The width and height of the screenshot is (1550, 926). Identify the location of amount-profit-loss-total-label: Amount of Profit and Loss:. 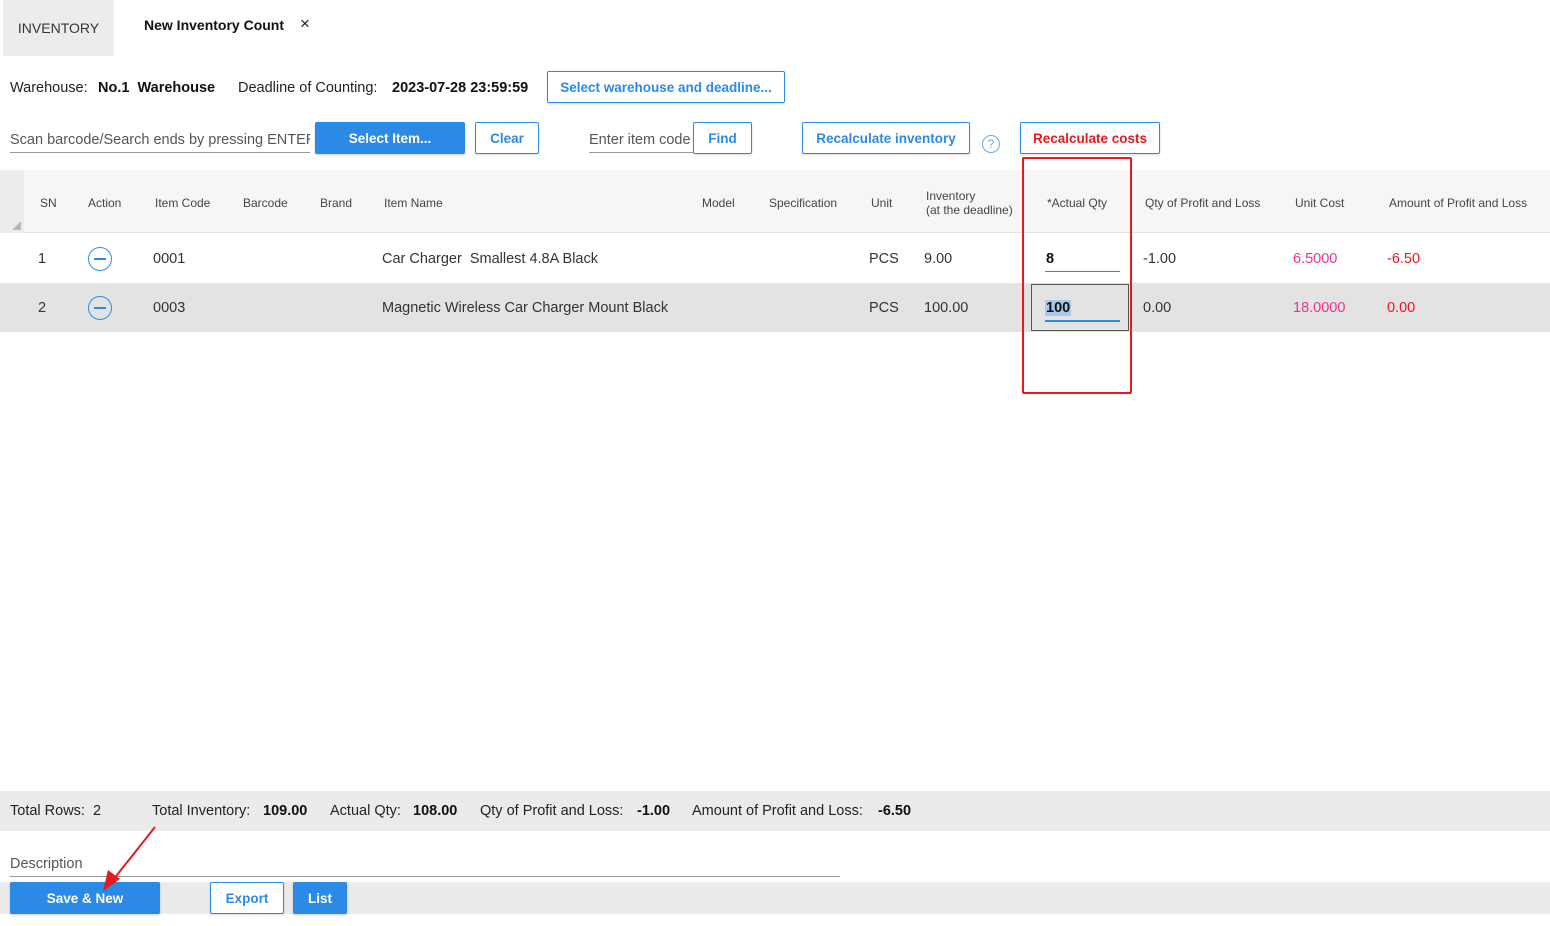
(777, 811).